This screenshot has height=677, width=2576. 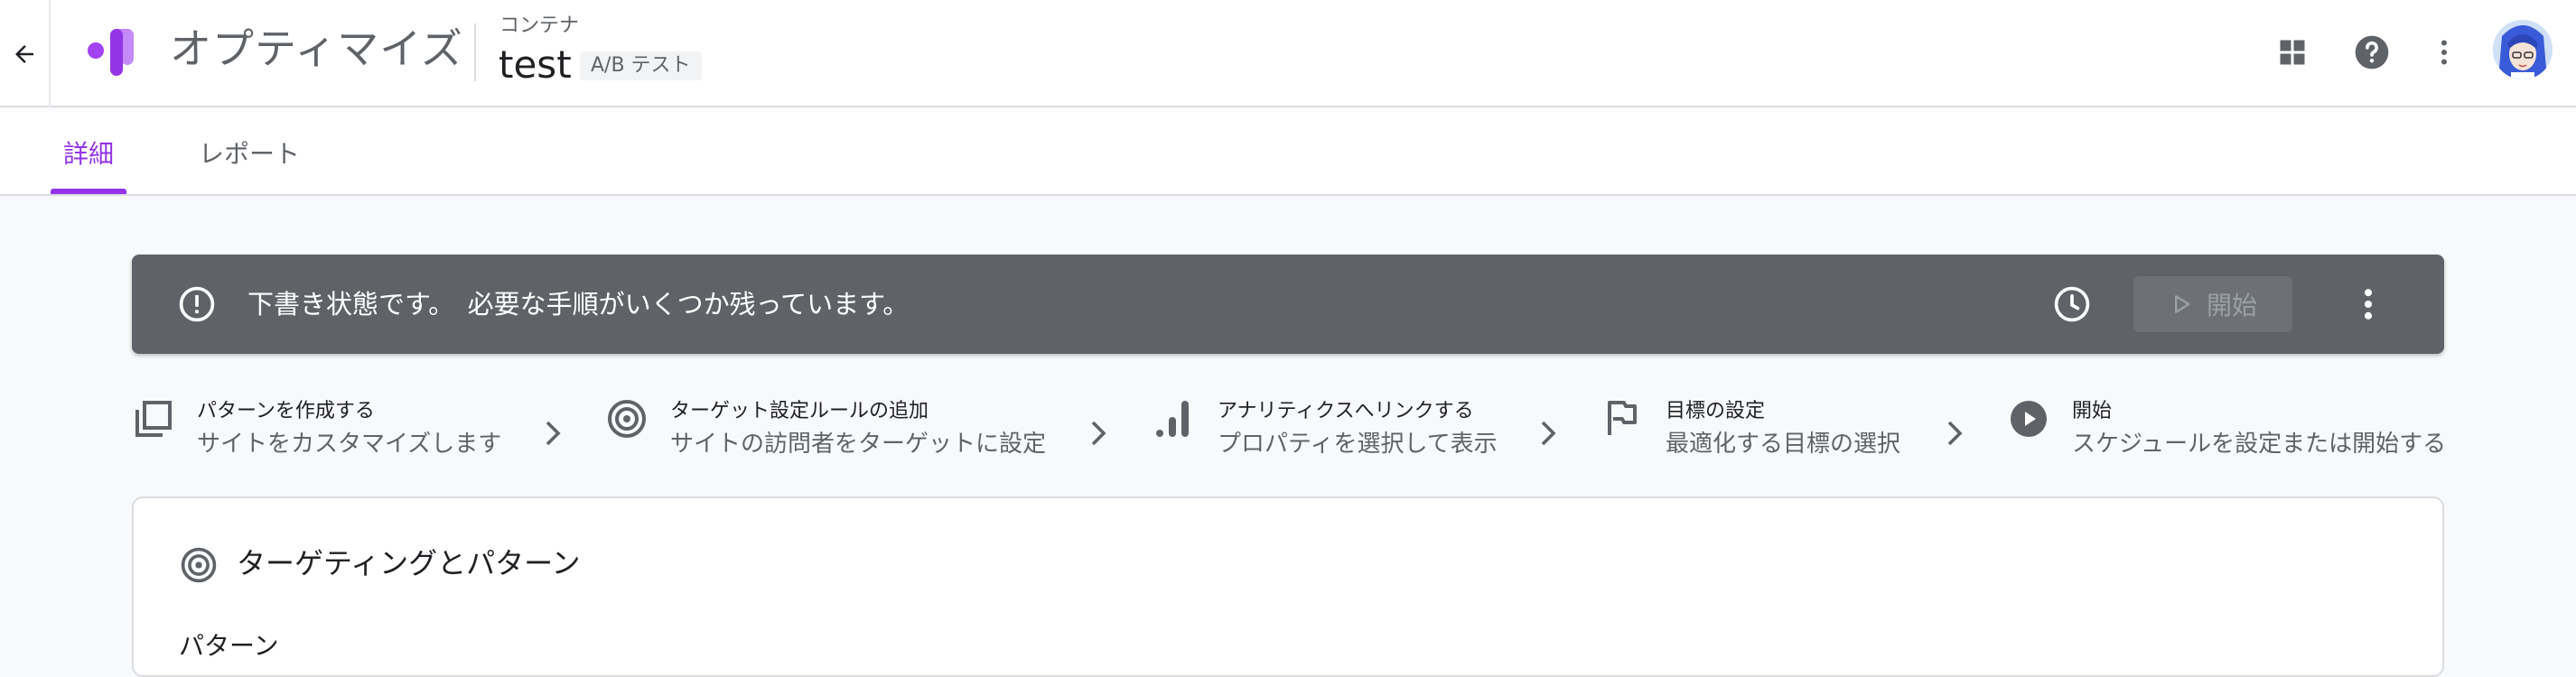 I want to click on variants-icon, so click(x=153, y=419).